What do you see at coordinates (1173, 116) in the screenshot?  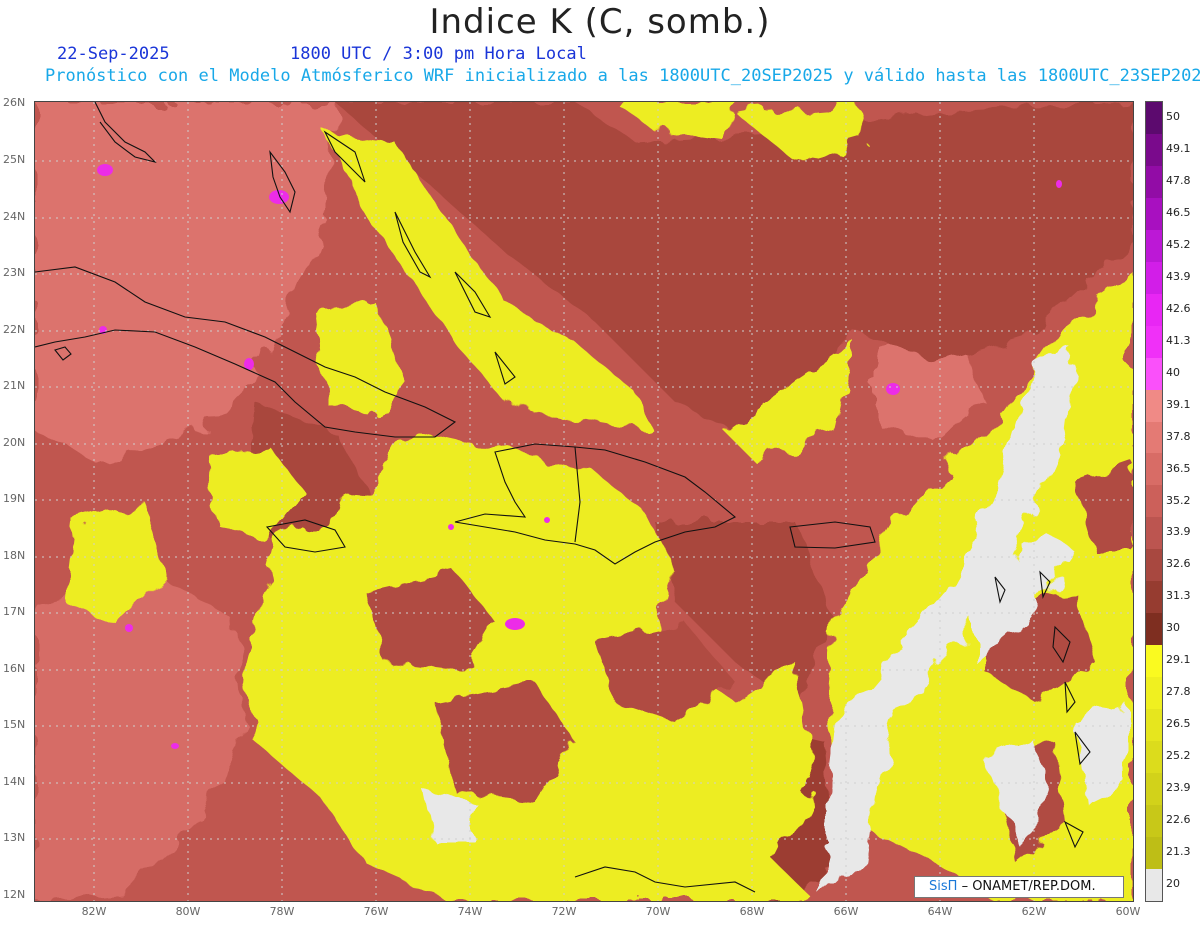 I see `colorbar-label: 50` at bounding box center [1173, 116].